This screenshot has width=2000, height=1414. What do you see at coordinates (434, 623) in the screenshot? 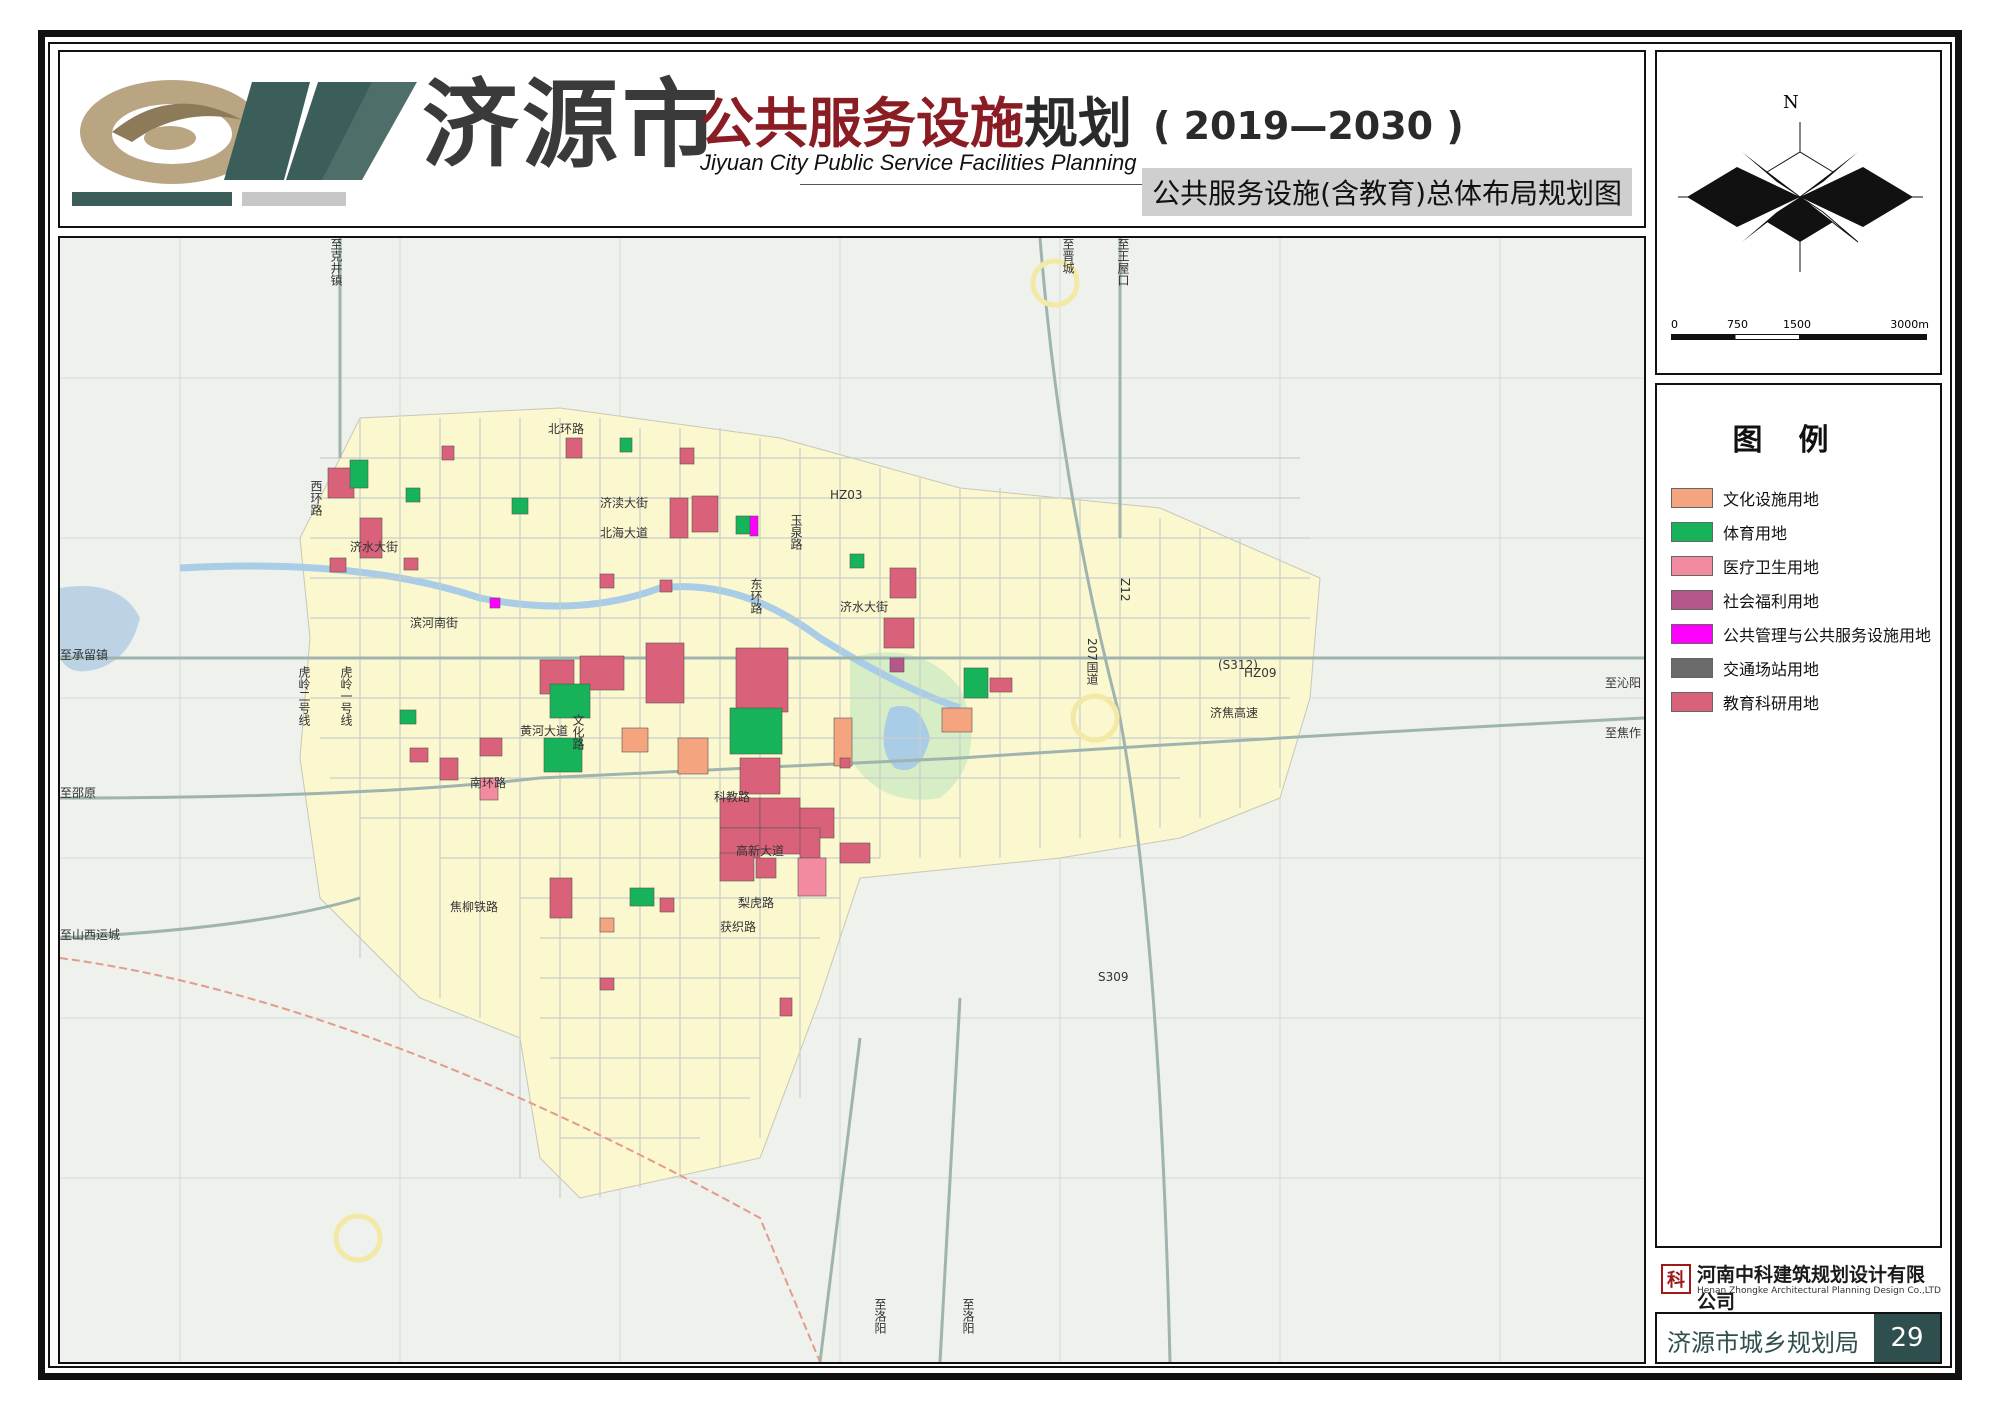
I see `road-label: 滨河南街` at bounding box center [434, 623].